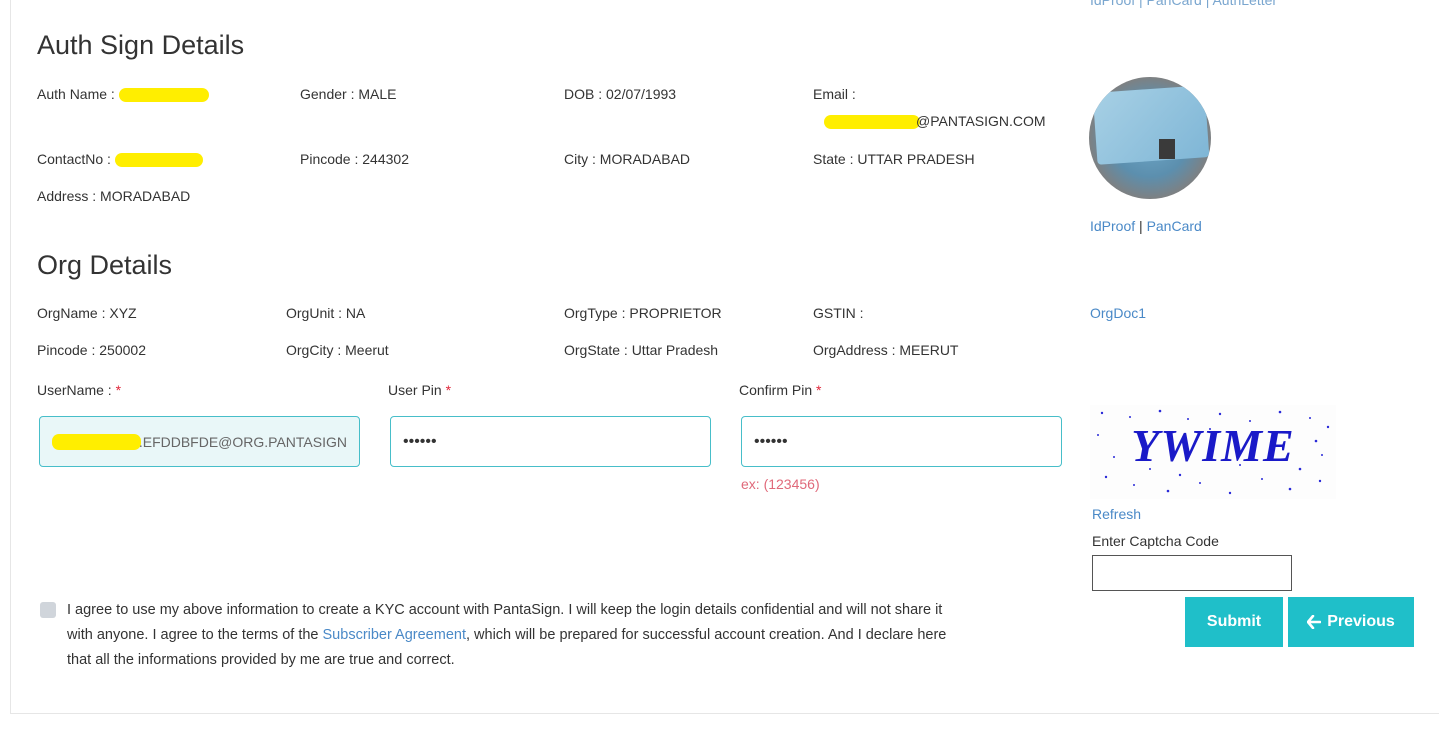 This screenshot has width=1439, height=732. I want to click on subscriber-agreement-link: Subscriber Agreement, so click(394, 635).